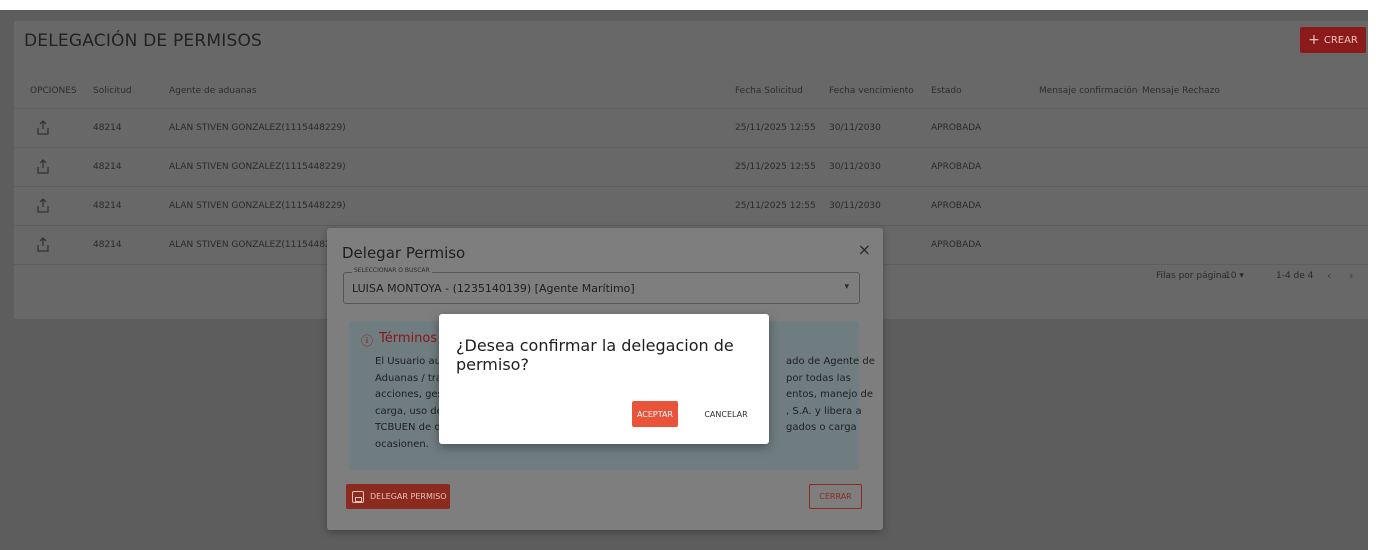 The image size is (1376, 550). Describe the element at coordinates (946, 90) in the screenshot. I see `col-estado: Estado` at that location.